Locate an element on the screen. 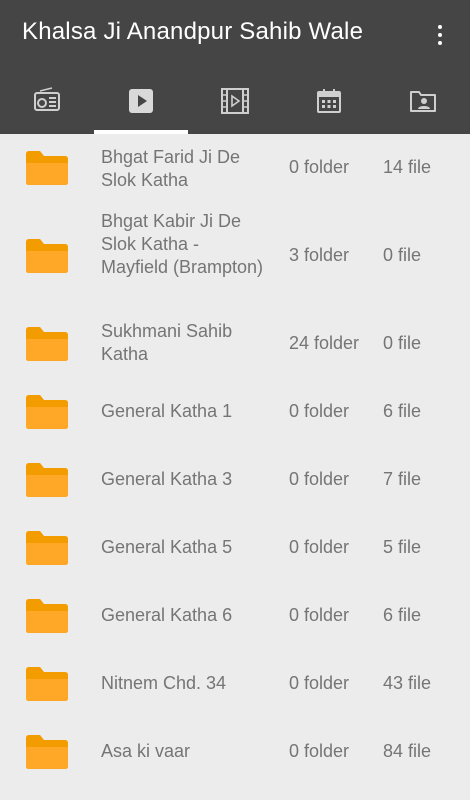 This screenshot has height=800, width=470. list-item: General Katha 6 0 folder 6 file is located at coordinates (235, 616).